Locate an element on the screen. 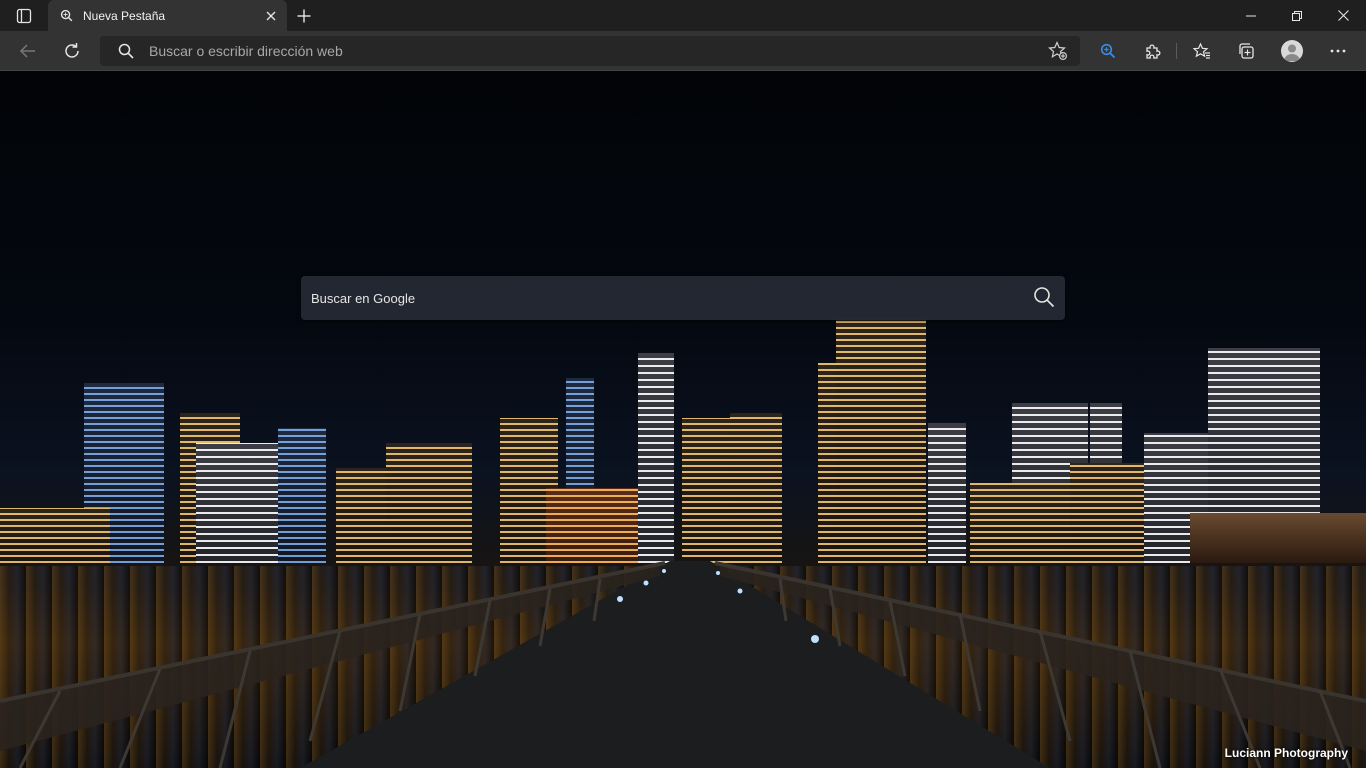 The image size is (1366, 768). tab-title: Nueva Pestaña is located at coordinates (124, 15).